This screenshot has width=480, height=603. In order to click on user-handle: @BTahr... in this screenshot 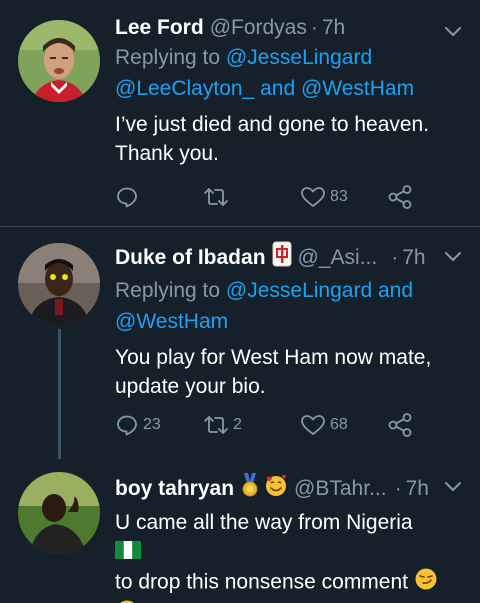, I will do `click(340, 489)`.